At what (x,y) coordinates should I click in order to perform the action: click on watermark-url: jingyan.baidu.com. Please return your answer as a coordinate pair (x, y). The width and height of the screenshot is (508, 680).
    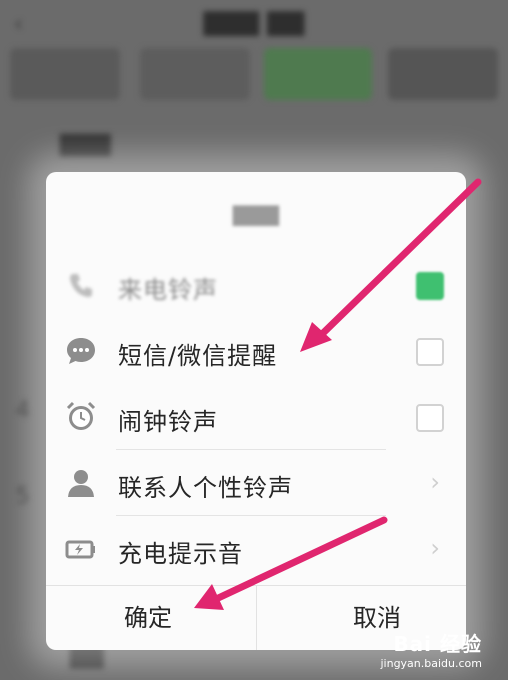
    Looking at the image, I should click on (431, 663).